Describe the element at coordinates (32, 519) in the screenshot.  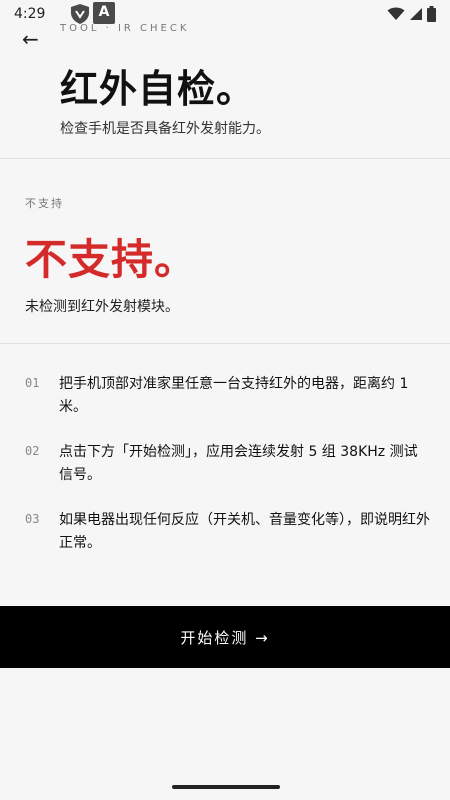
I see `step-number: 03` at that location.